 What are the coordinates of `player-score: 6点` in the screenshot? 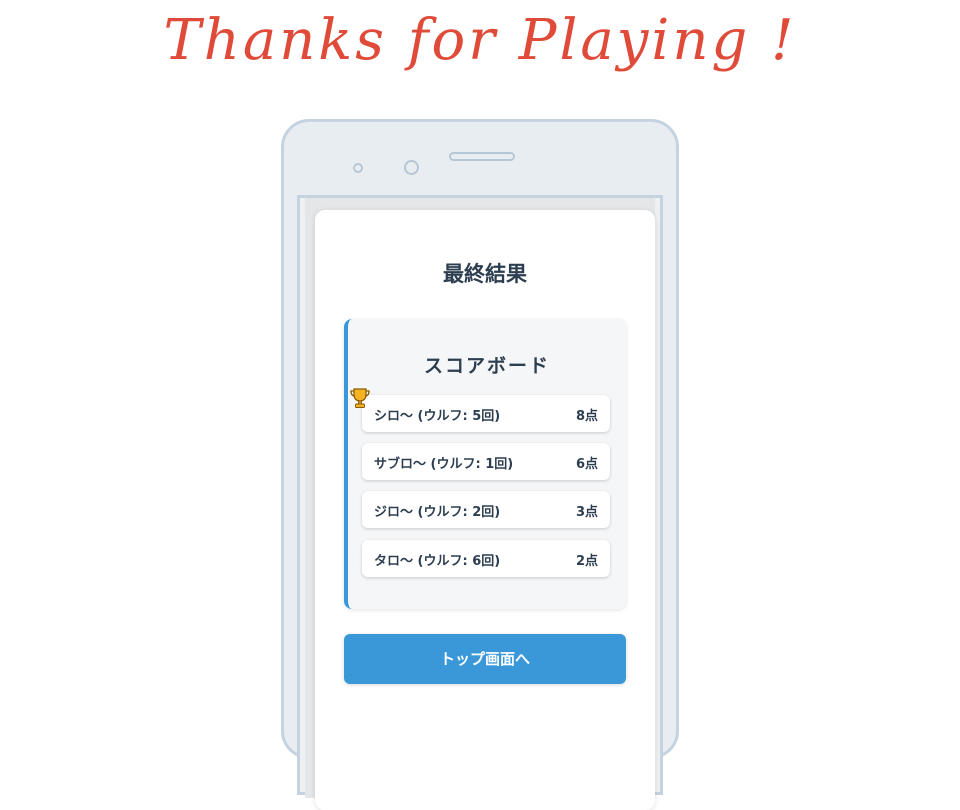 It's located at (586, 464).